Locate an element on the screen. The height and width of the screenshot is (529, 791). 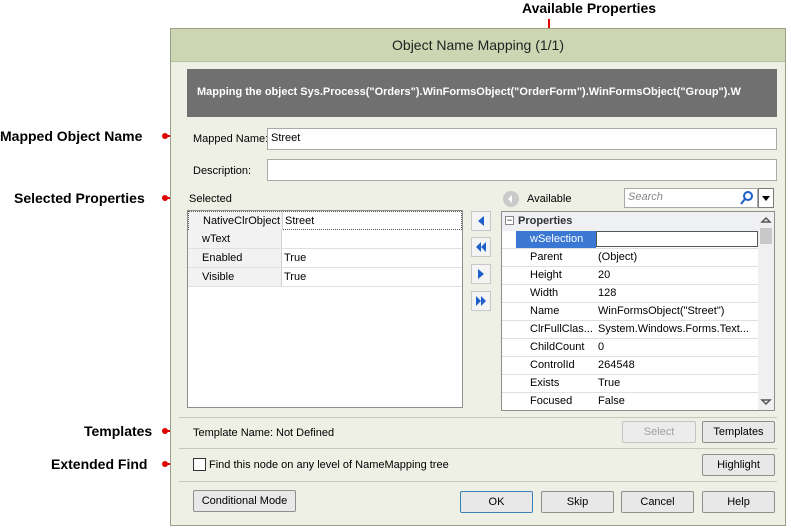
move-right-button is located at coordinates (481, 274).